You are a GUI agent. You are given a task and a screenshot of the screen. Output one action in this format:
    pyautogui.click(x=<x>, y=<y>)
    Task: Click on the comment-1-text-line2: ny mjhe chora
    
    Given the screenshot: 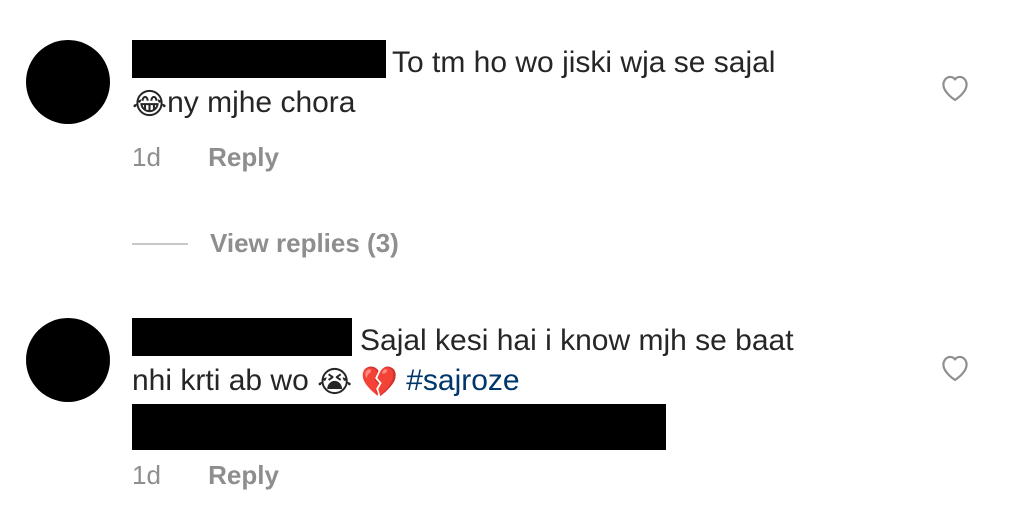 What is the action you would take?
    pyautogui.click(x=261, y=102)
    